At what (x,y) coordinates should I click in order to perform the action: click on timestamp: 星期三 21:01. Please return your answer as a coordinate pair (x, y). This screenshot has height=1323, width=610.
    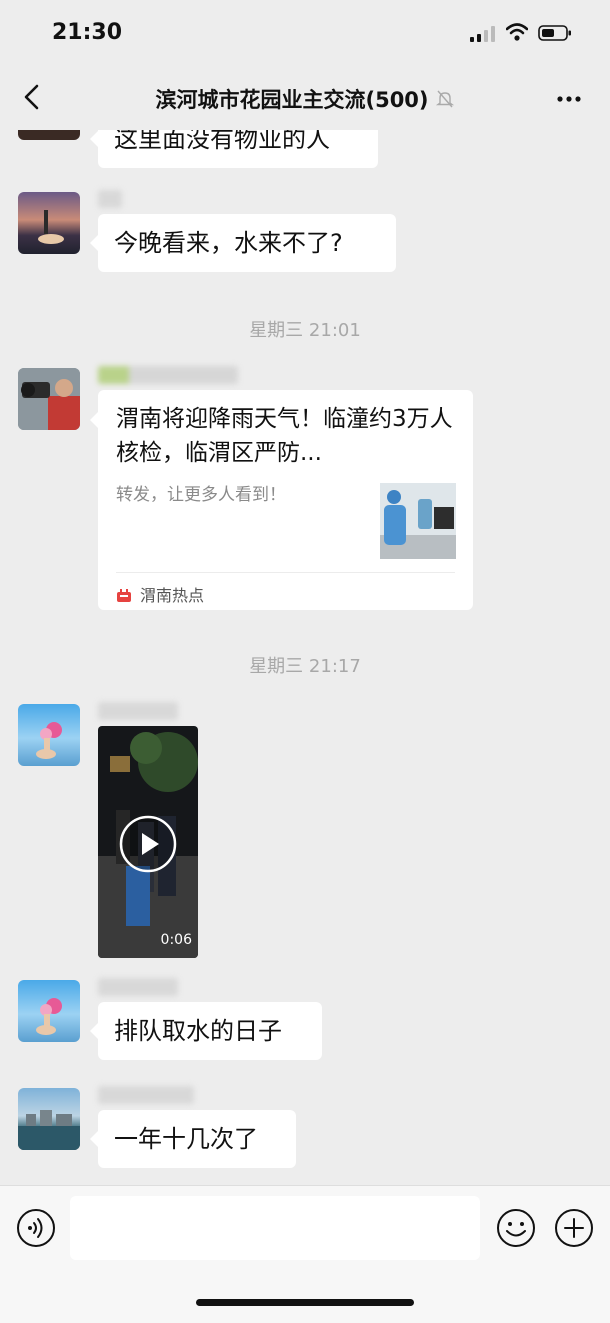
    Looking at the image, I should click on (305, 330).